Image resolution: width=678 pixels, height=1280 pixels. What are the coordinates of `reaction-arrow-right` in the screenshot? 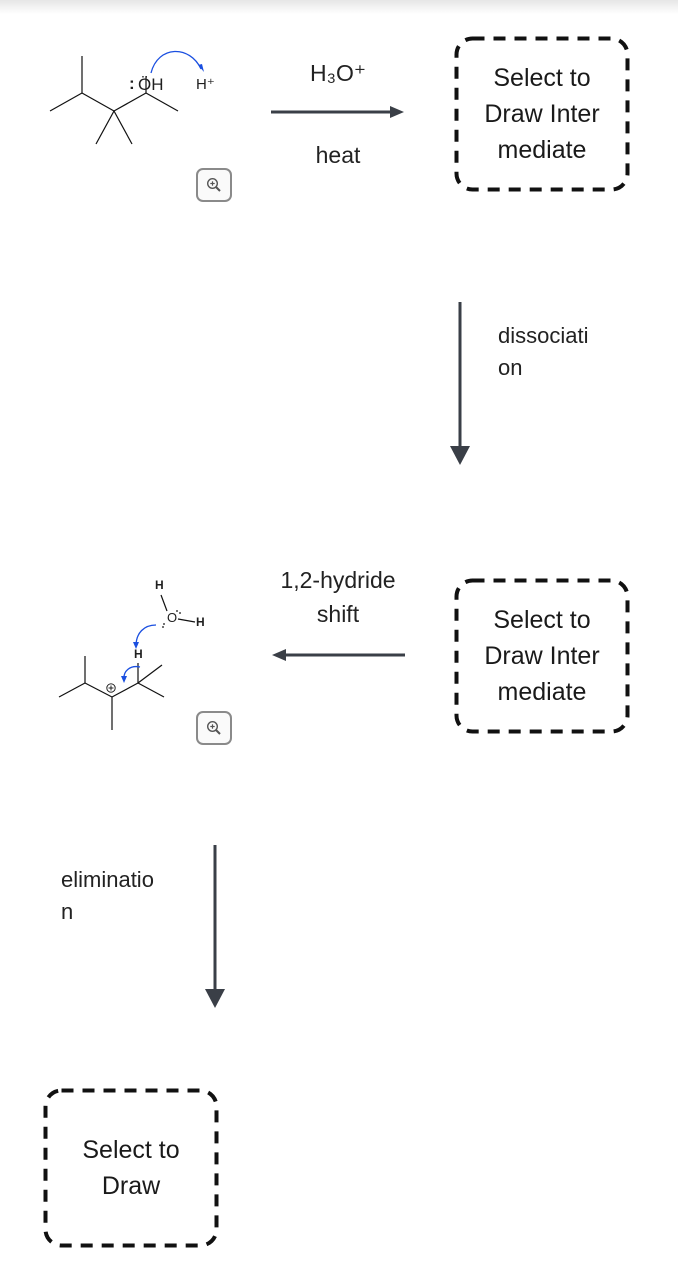 It's located at (338, 112).